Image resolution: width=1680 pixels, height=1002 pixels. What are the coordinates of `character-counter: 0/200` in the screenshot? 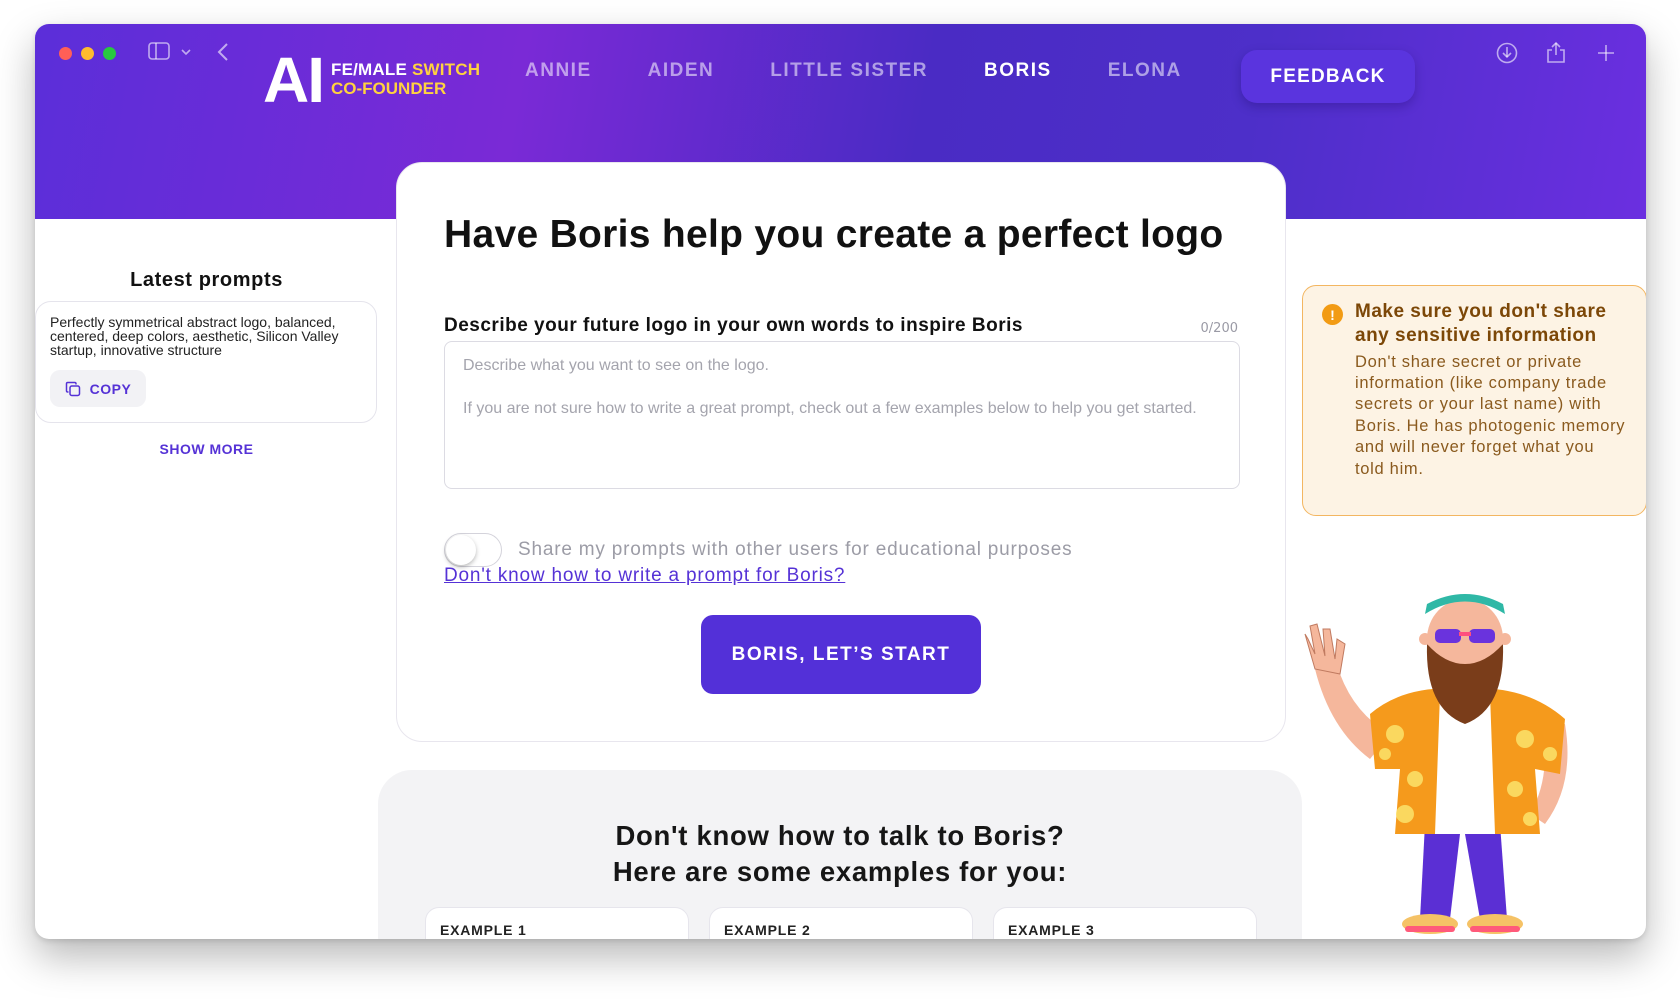 It's located at (1219, 328).